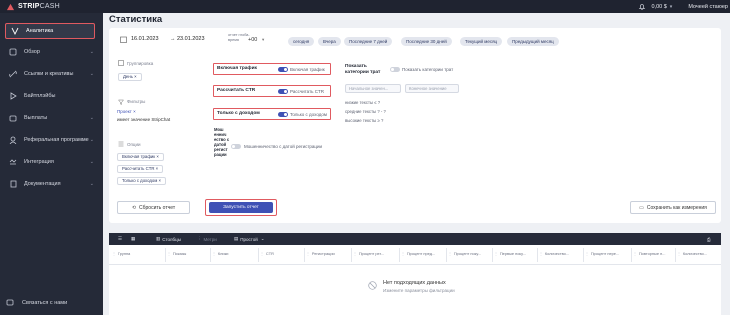 This screenshot has width=730, height=315. I want to click on reset-report-button: ⟲ Сбросить отчет, so click(153, 207).